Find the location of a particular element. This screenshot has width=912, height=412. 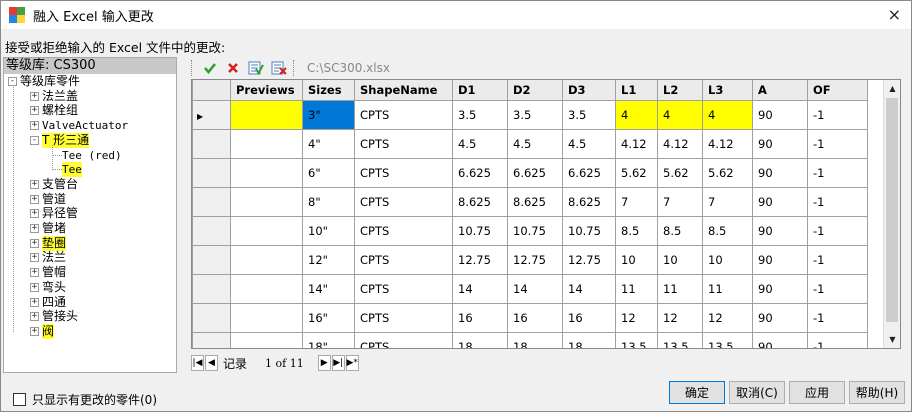

table-row: ▶ 3" CPTS 3.5 3.5 3.5 4 4 4 90 -1 is located at coordinates (530, 114).